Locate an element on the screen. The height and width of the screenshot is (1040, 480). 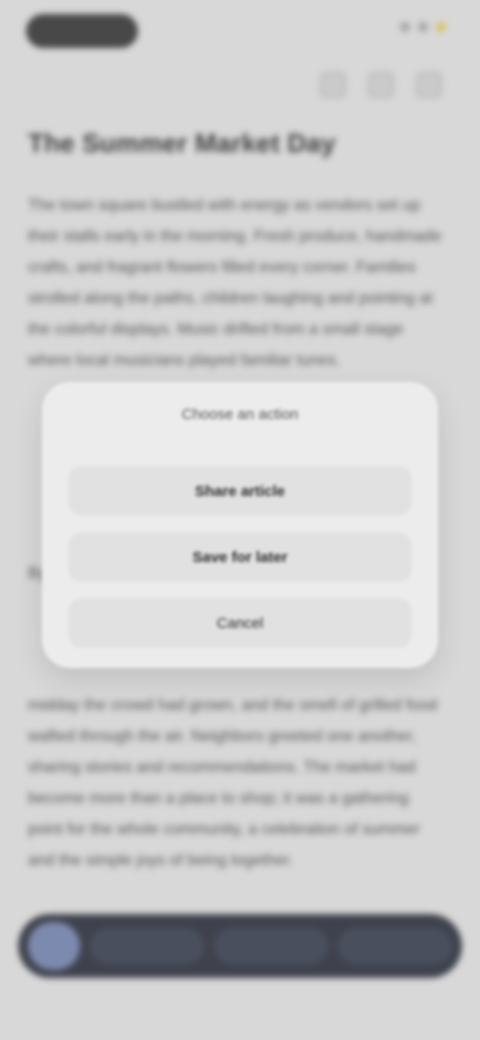
save-for-later-button: Save for later is located at coordinates (240, 557).